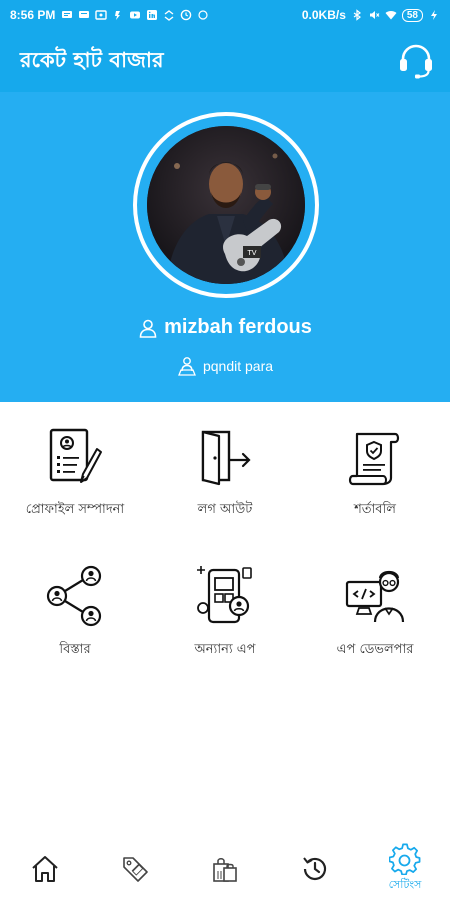  What do you see at coordinates (92, 59) in the screenshot?
I see `app-title: রকেট হাট বাজার` at bounding box center [92, 59].